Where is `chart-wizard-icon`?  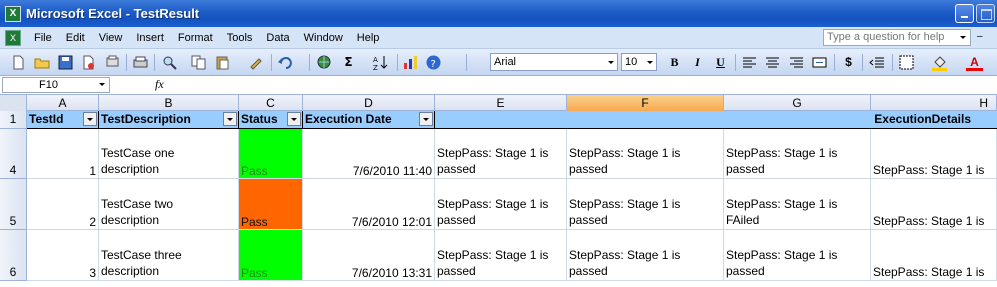 chart-wizard-icon is located at coordinates (410, 62).